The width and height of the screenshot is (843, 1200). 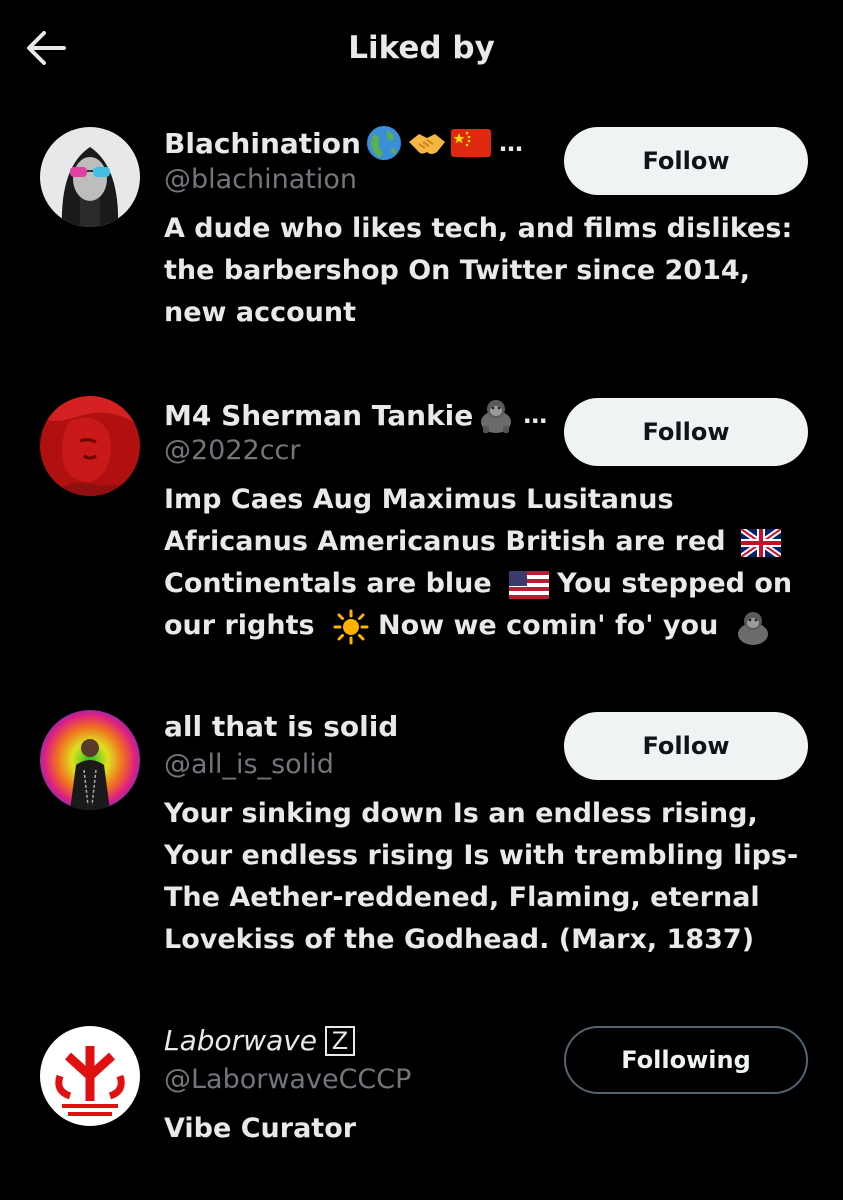 What do you see at coordinates (288, 1079) in the screenshot?
I see `user-handle: @LaborwaveCCCP` at bounding box center [288, 1079].